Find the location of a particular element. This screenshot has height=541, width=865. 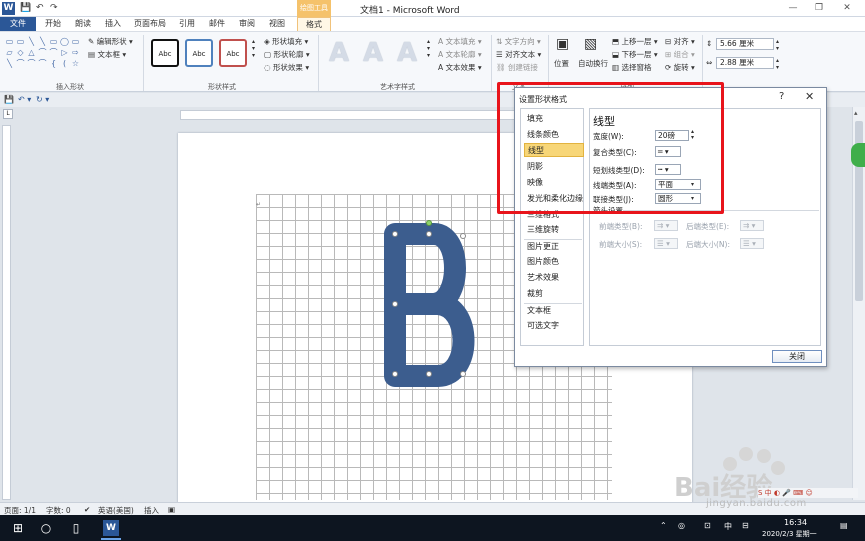

textbox-shape-icon: ▭ is located at coordinates (20, 41).